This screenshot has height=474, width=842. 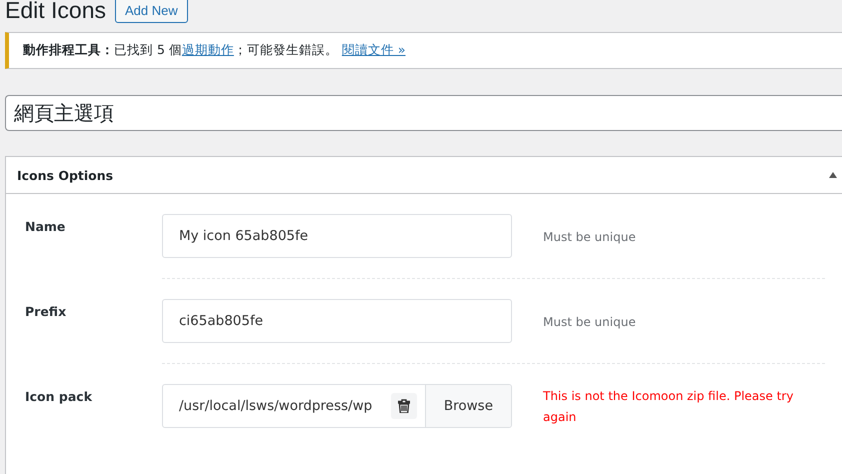 What do you see at coordinates (337, 236) in the screenshot?
I see `text-field: My icon 65ab805fe` at bounding box center [337, 236].